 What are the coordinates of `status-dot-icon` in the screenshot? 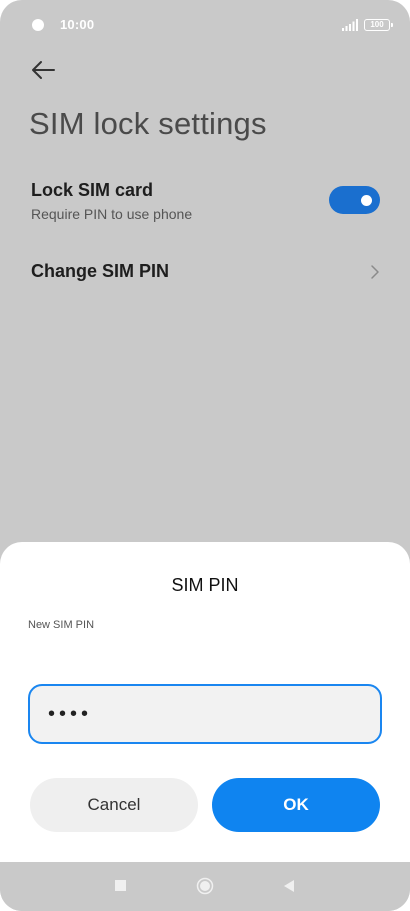 It's located at (38, 25).